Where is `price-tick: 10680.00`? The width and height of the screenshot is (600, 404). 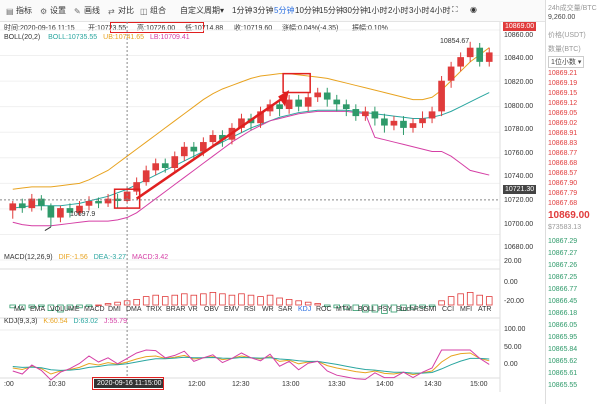
price-tick: 10680.00 is located at coordinates (519, 248).